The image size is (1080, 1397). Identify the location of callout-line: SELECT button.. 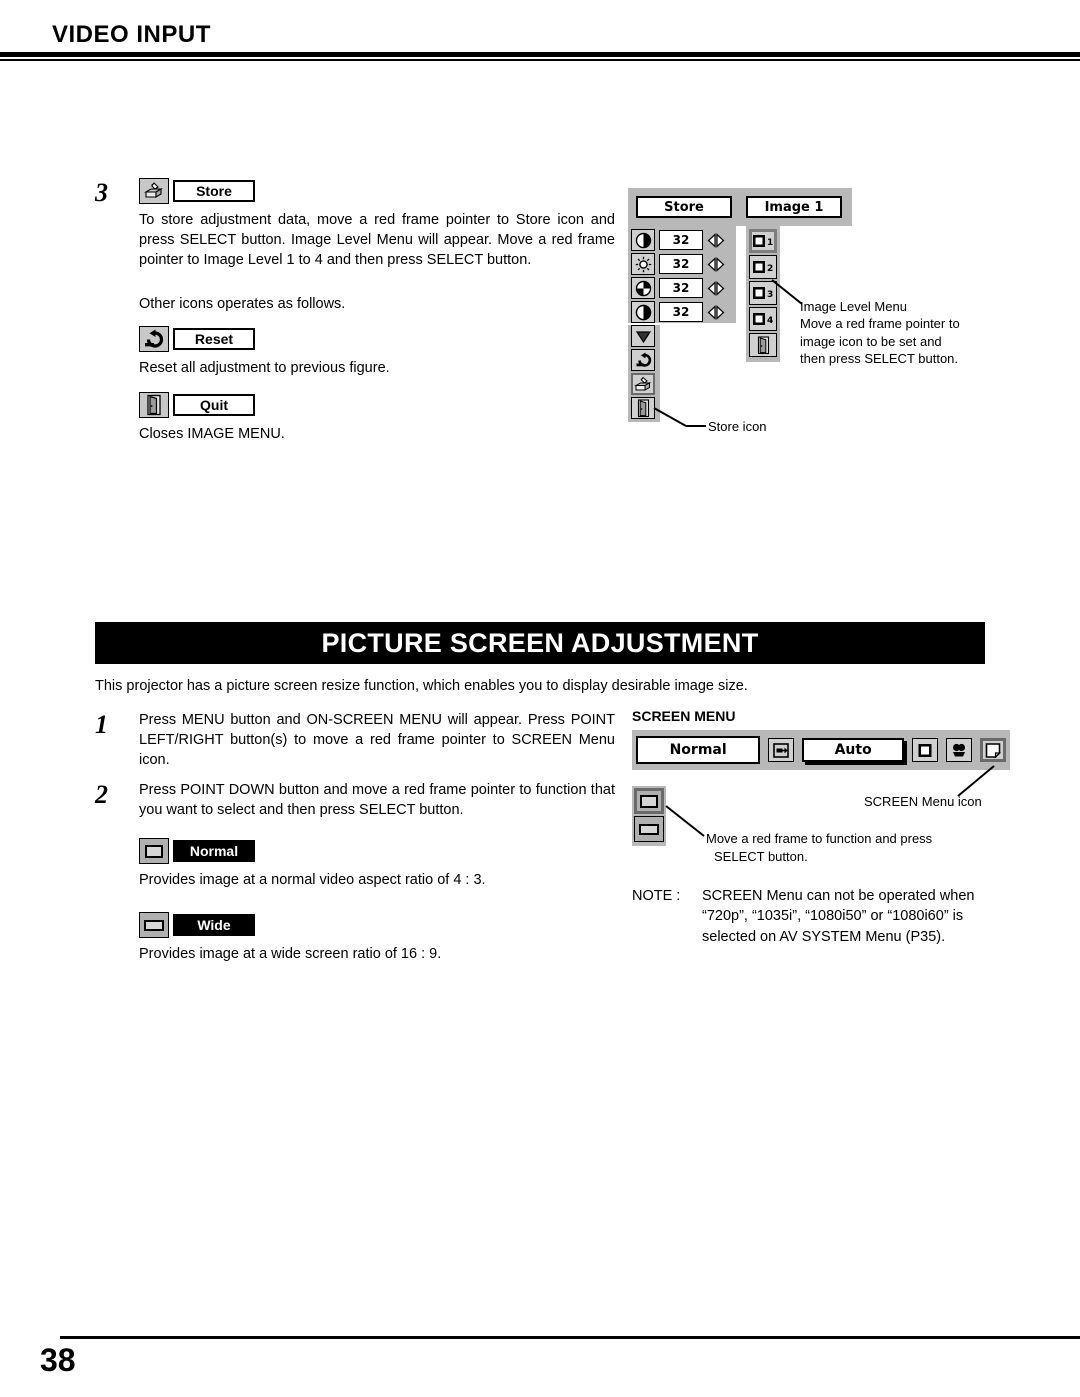
(761, 856).